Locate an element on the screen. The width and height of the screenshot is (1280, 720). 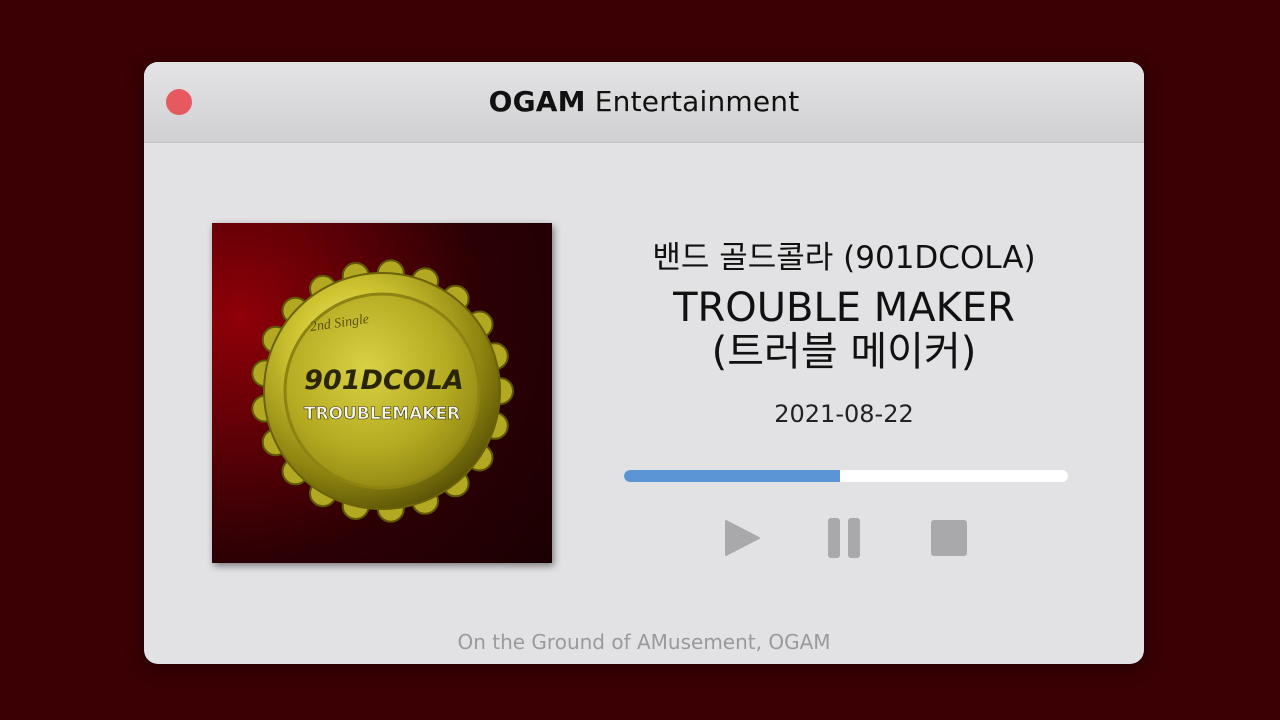
pause-button is located at coordinates (846, 538).